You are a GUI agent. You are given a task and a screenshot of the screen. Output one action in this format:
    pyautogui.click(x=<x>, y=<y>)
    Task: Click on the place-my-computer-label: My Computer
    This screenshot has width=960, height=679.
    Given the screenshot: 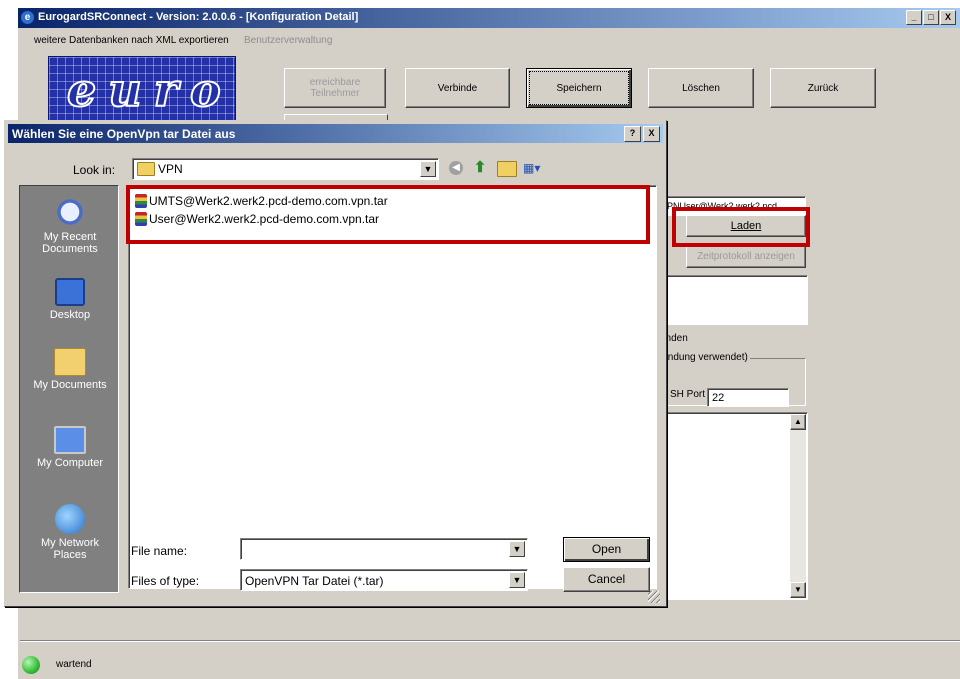 What is the action you would take?
    pyautogui.click(x=70, y=463)
    